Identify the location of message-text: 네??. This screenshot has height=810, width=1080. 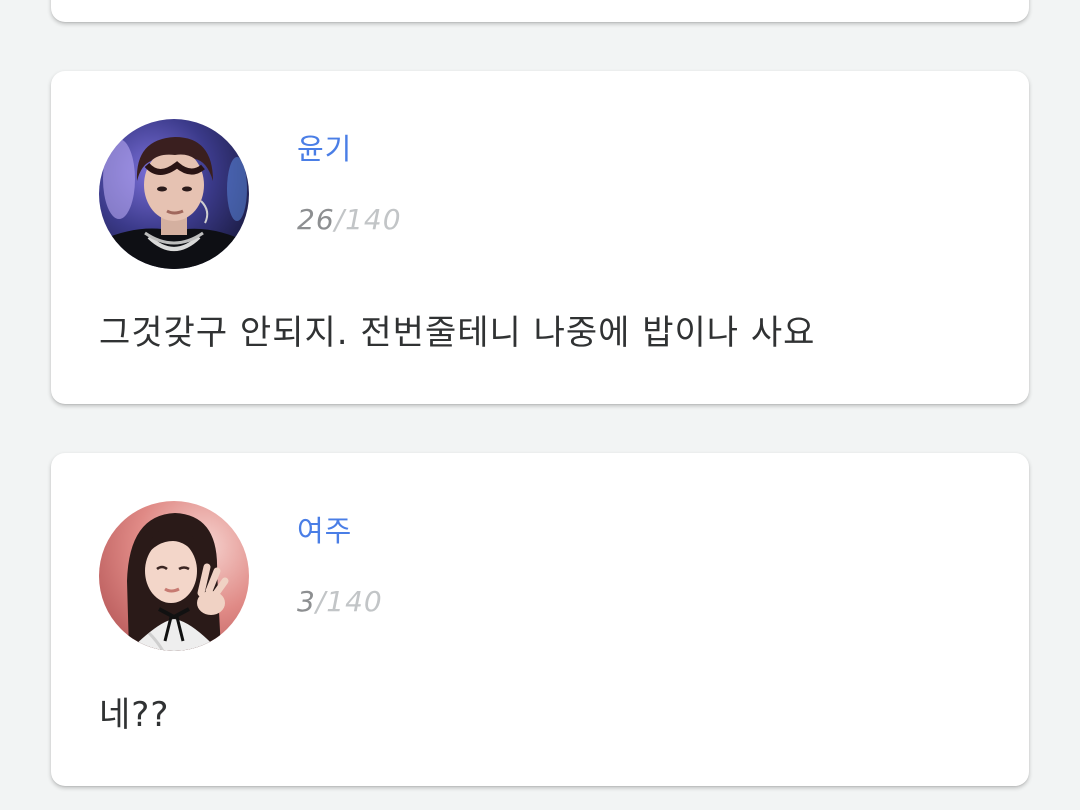
(134, 715).